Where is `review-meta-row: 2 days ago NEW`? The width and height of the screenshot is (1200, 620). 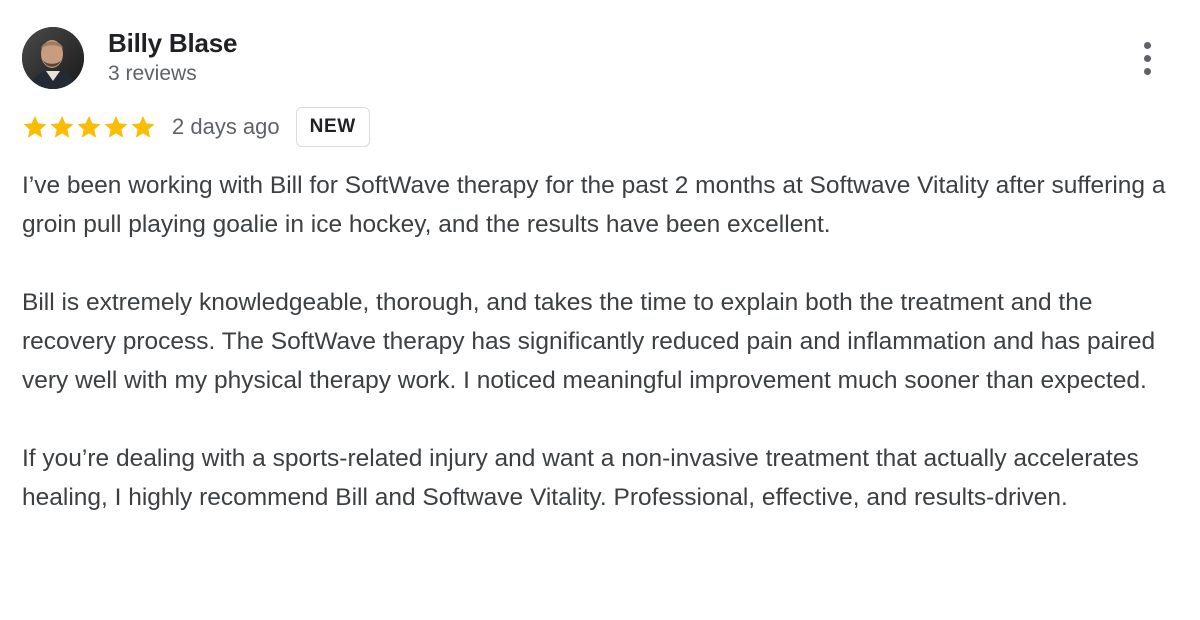 review-meta-row: 2 days ago NEW is located at coordinates (196, 127).